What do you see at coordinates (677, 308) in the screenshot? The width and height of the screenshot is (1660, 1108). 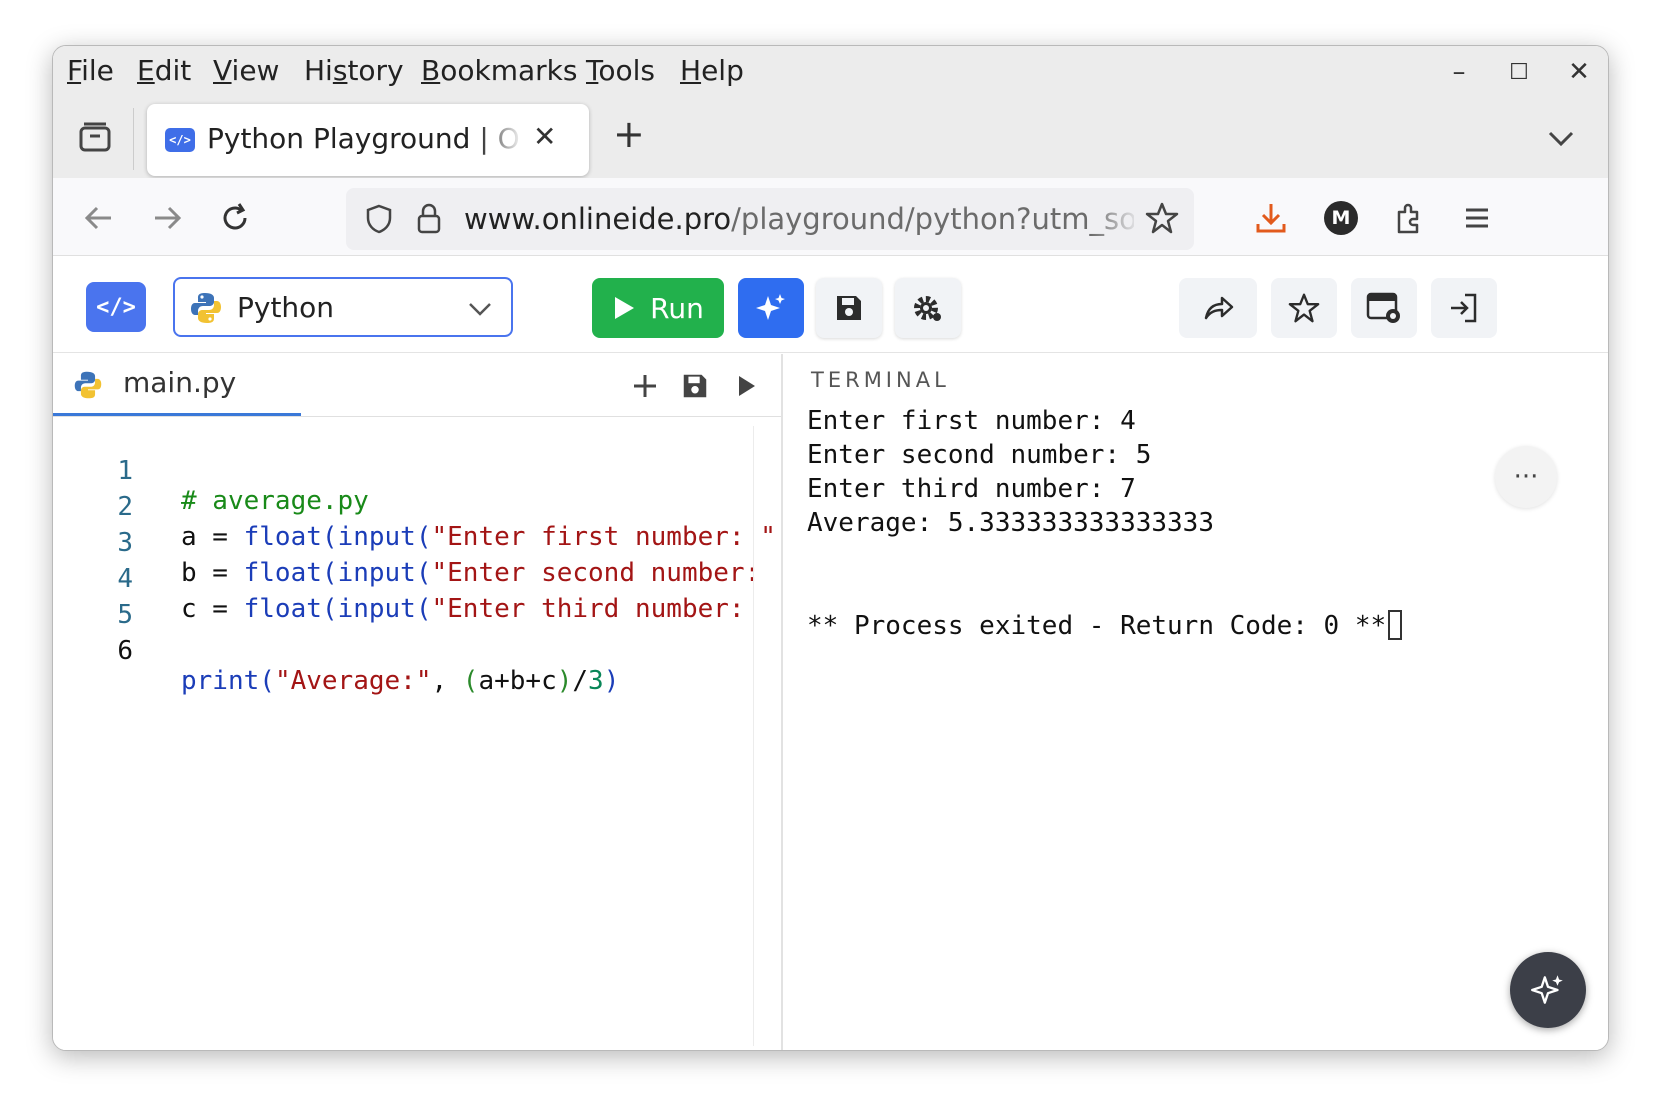 I see `run-label: Run` at bounding box center [677, 308].